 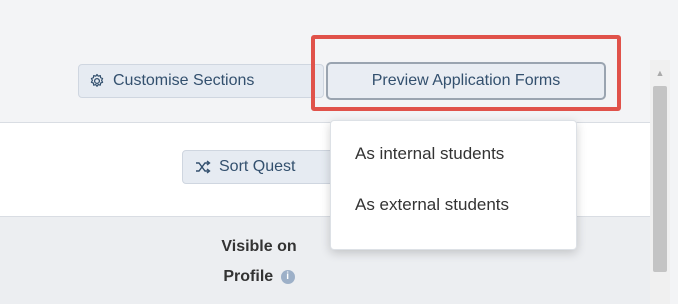 What do you see at coordinates (660, 179) in the screenshot?
I see `scrollbar-thumb` at bounding box center [660, 179].